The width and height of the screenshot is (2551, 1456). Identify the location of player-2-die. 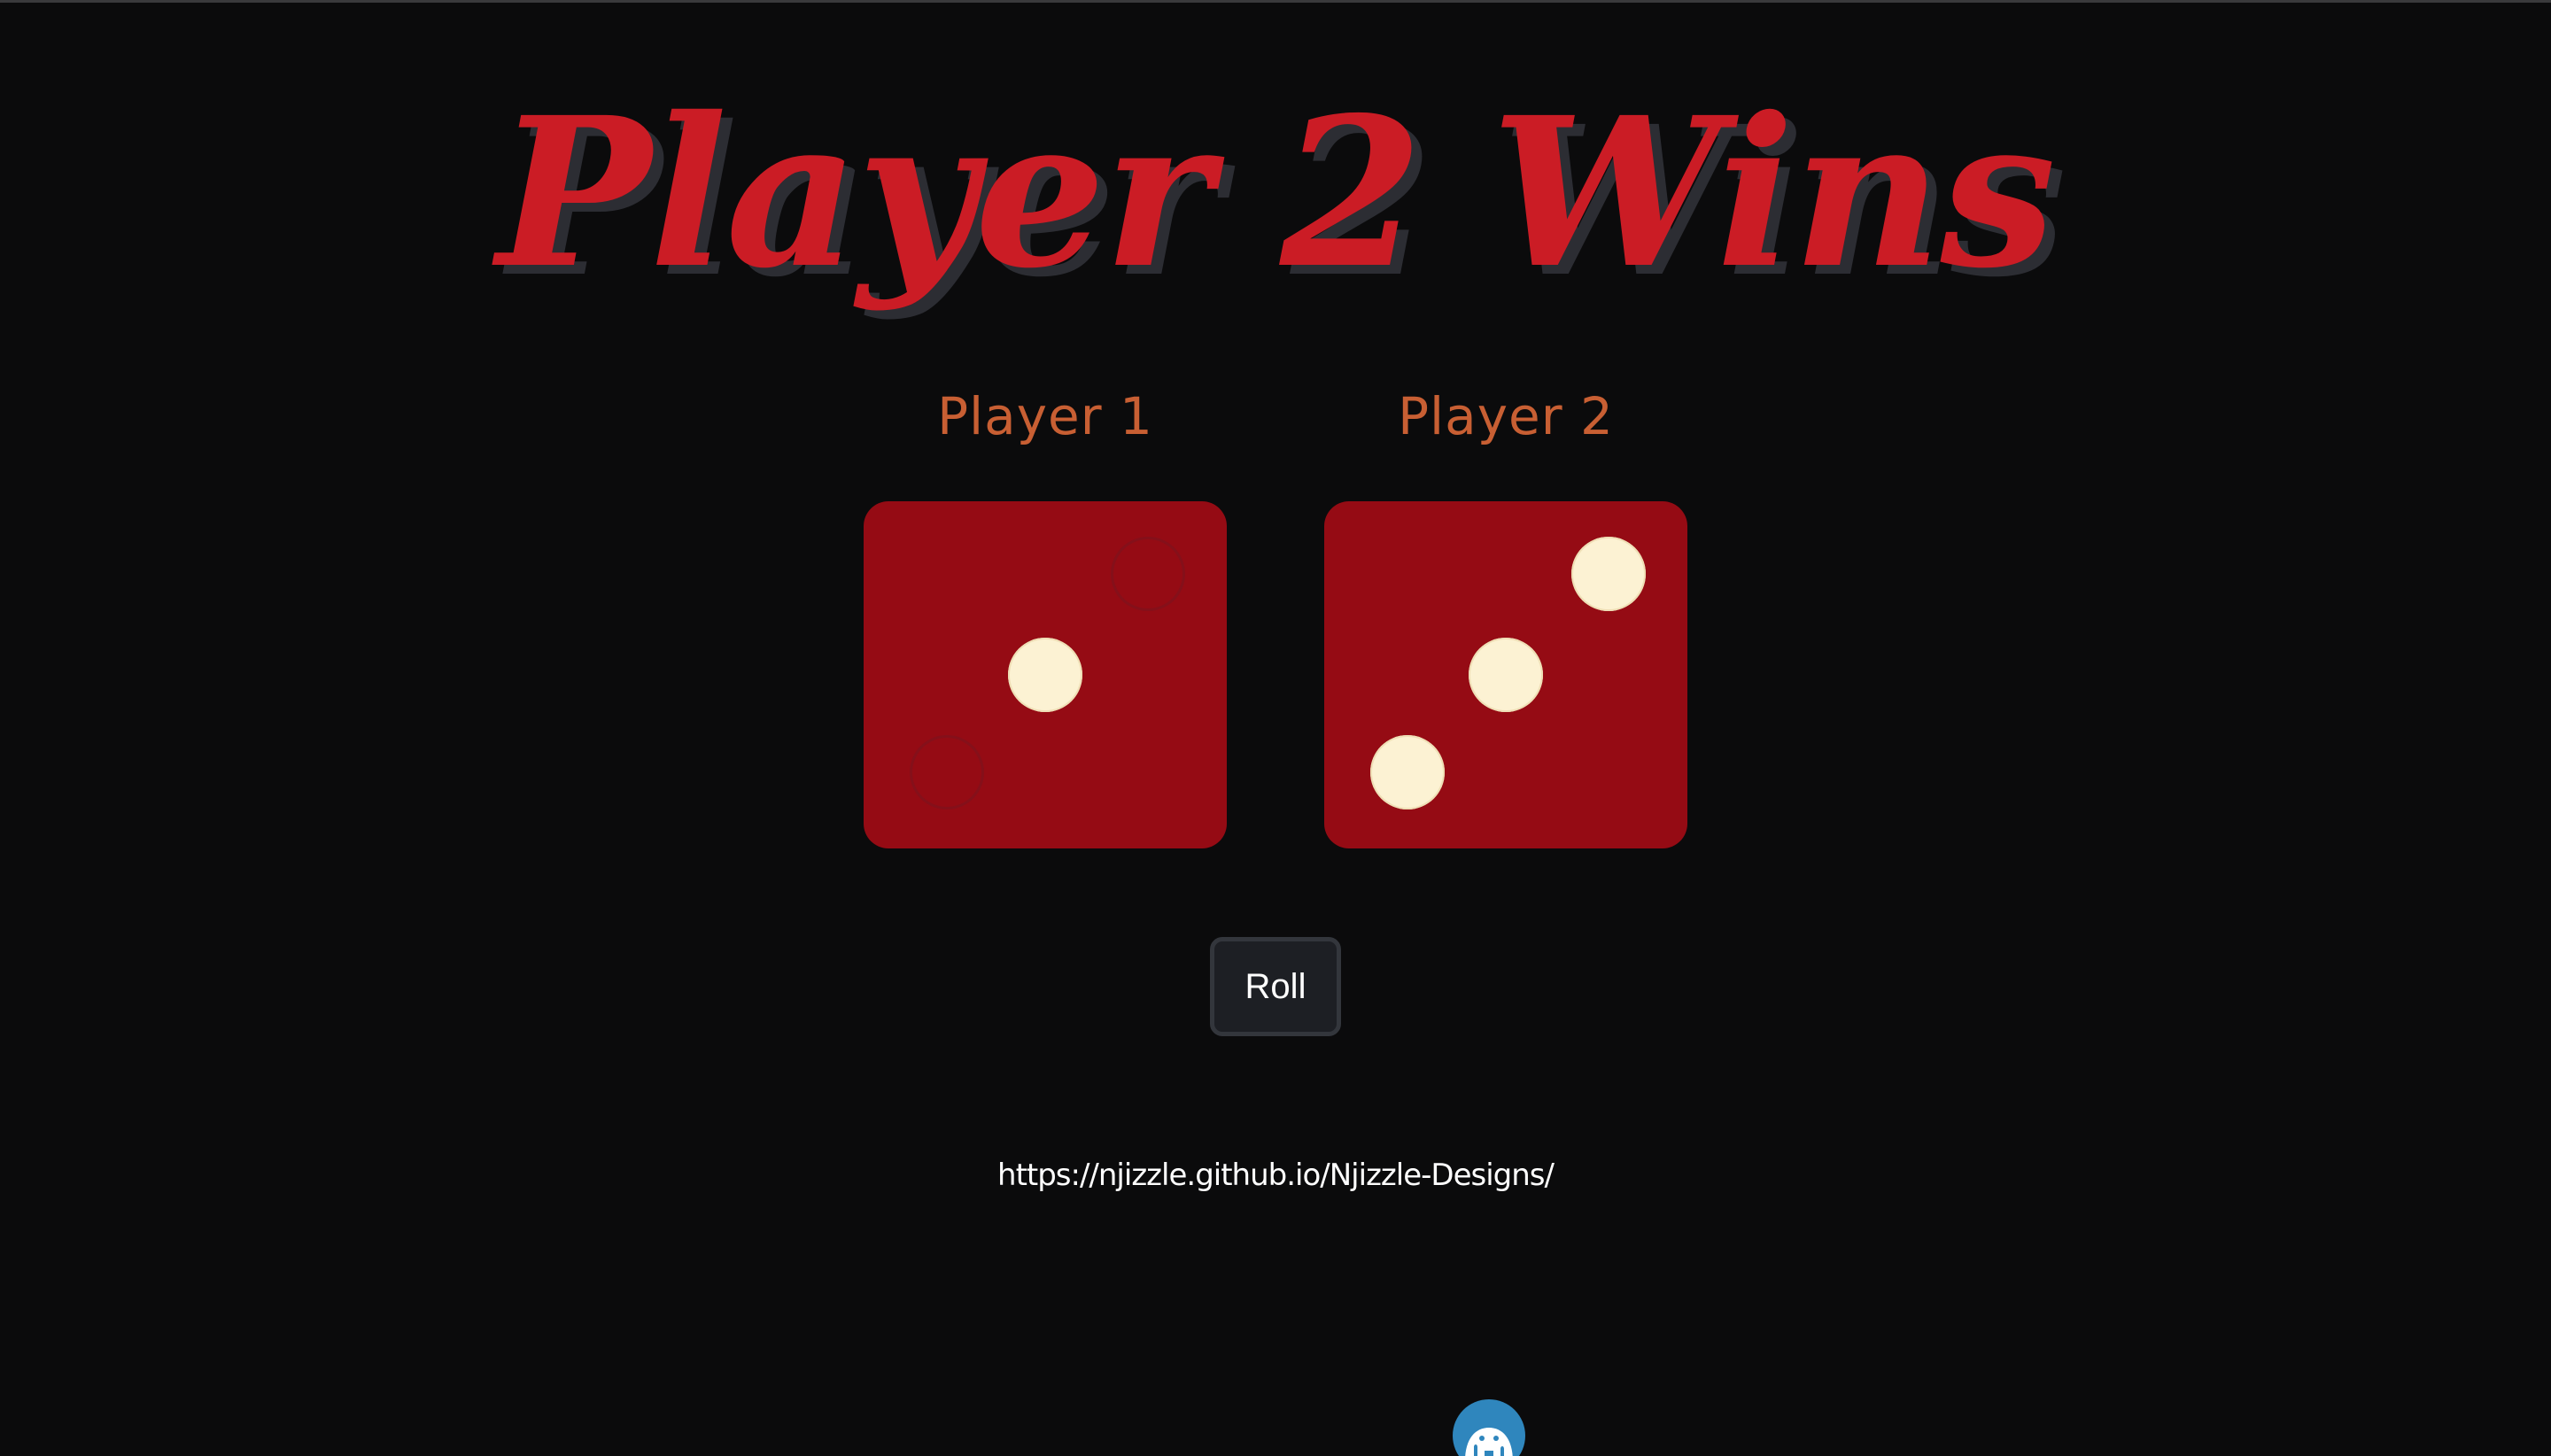
(1505, 674).